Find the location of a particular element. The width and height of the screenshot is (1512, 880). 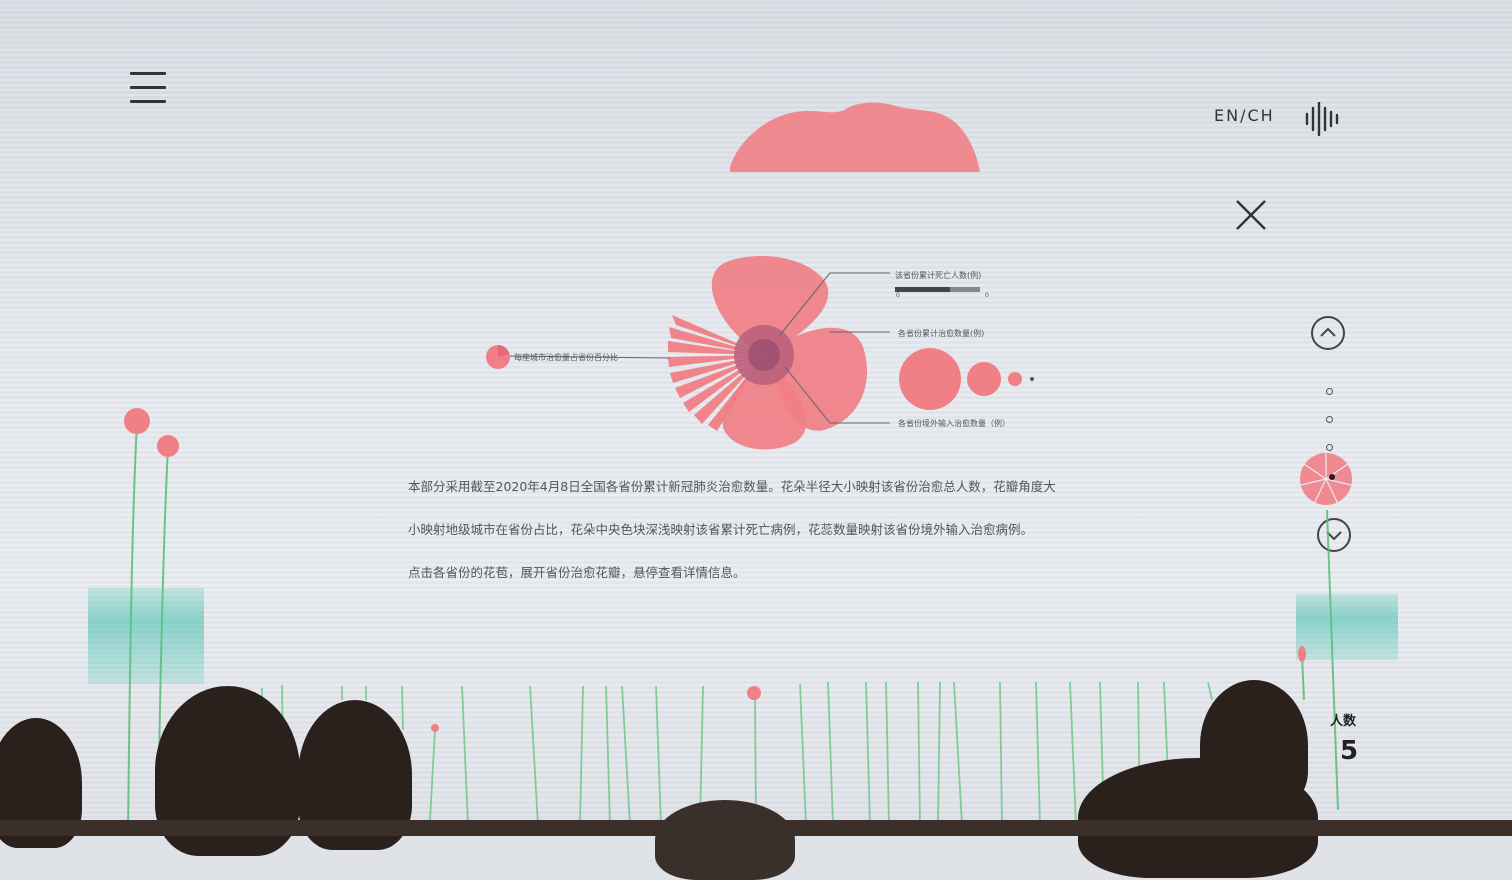

audio-waveform-icon is located at coordinates (1322, 119).